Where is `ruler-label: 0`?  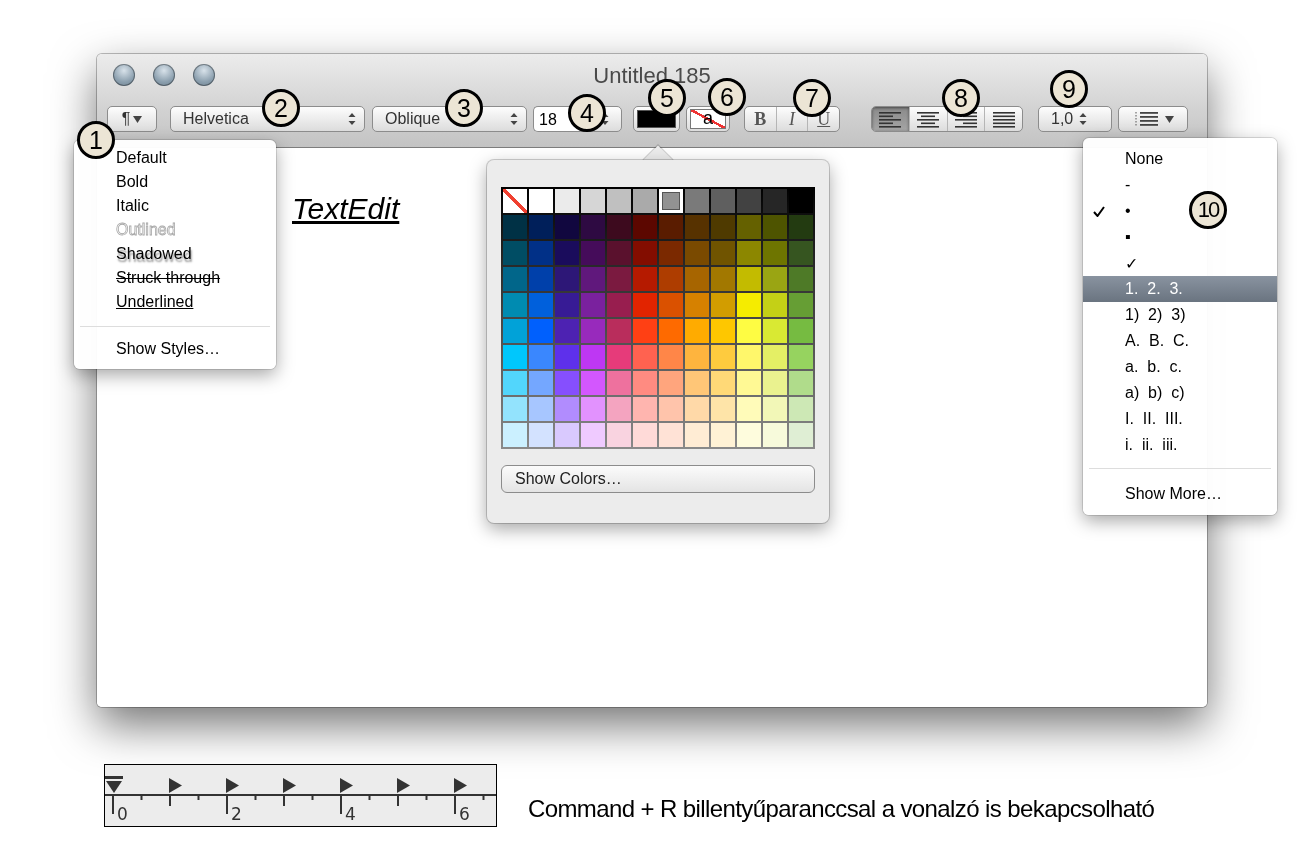
ruler-label: 0 is located at coordinates (122, 814).